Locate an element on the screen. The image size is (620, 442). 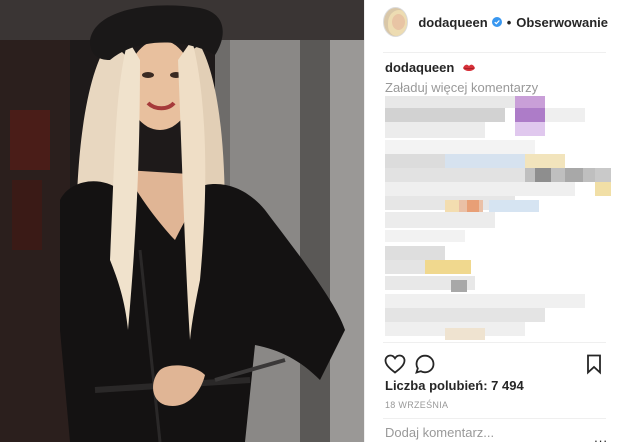
comment-icon is located at coordinates (425, 364).